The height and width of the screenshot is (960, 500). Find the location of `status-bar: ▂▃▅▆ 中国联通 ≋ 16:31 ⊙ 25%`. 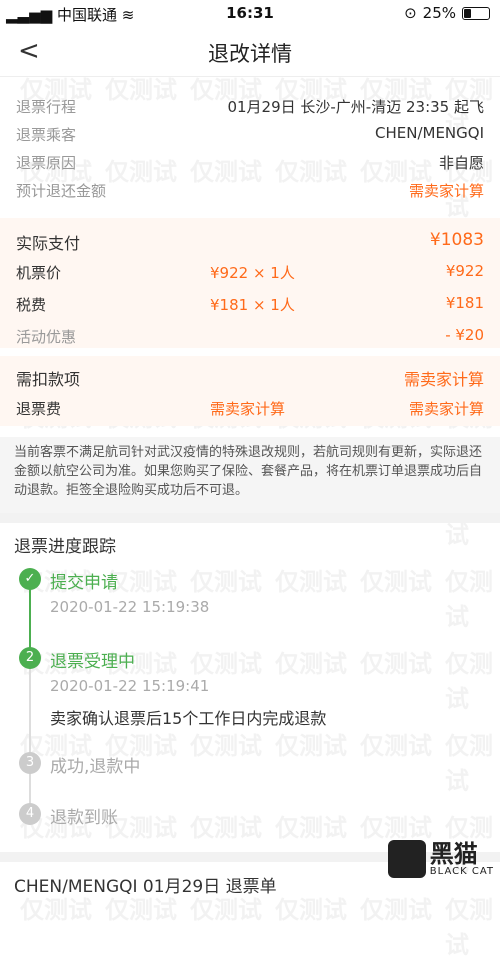

status-bar: ▂▃▅▆ 中国联通 ≋ 16:31 ⊙ 25% is located at coordinates (250, 13).